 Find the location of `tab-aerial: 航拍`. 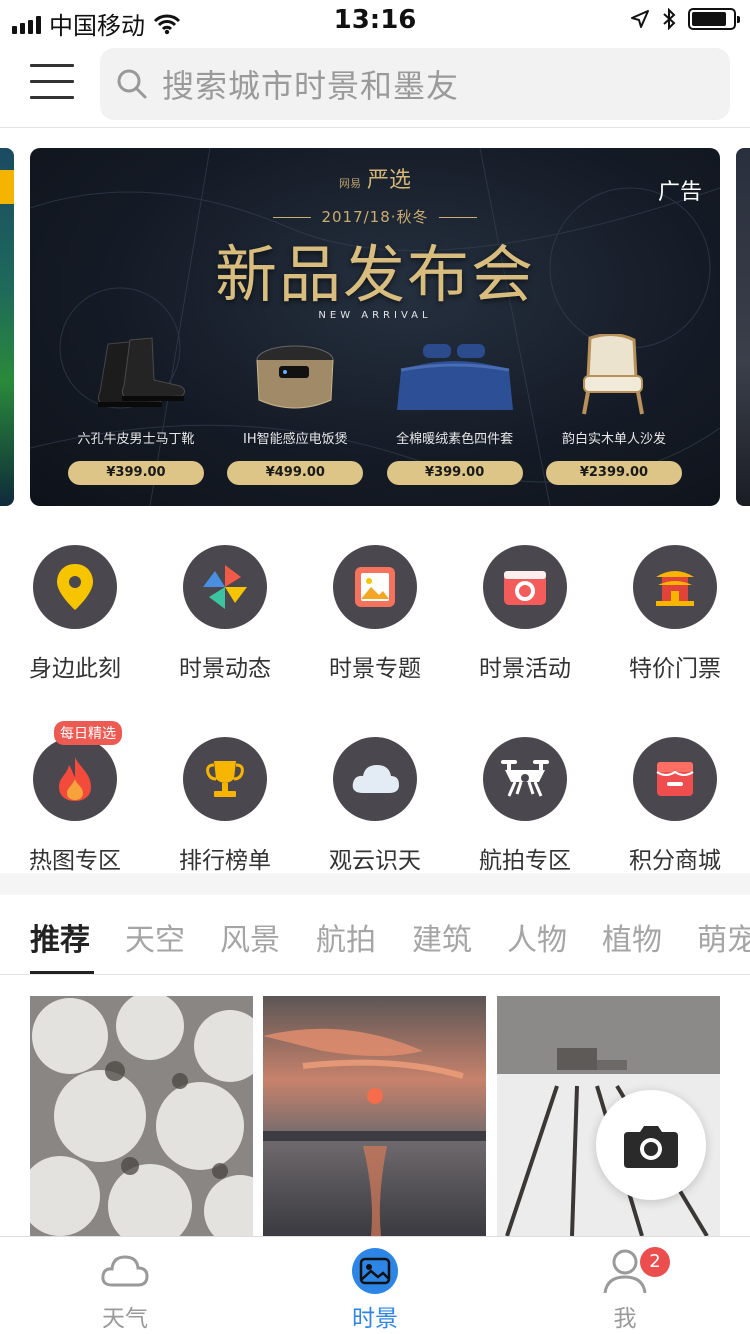

tab-aerial: 航拍 is located at coordinates (346, 937).